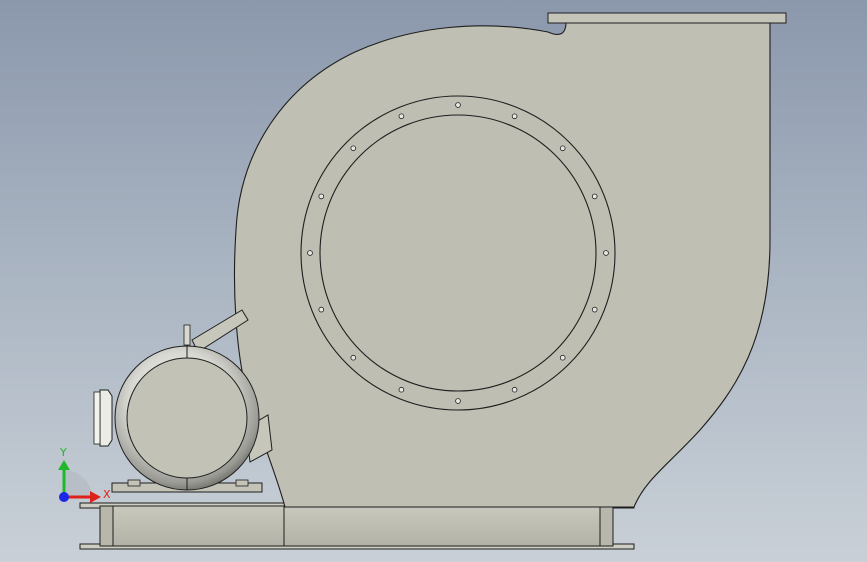 Image resolution: width=867 pixels, height=562 pixels. Describe the element at coordinates (84, 474) in the screenshot. I see `coordinate-triad: Y X` at that location.